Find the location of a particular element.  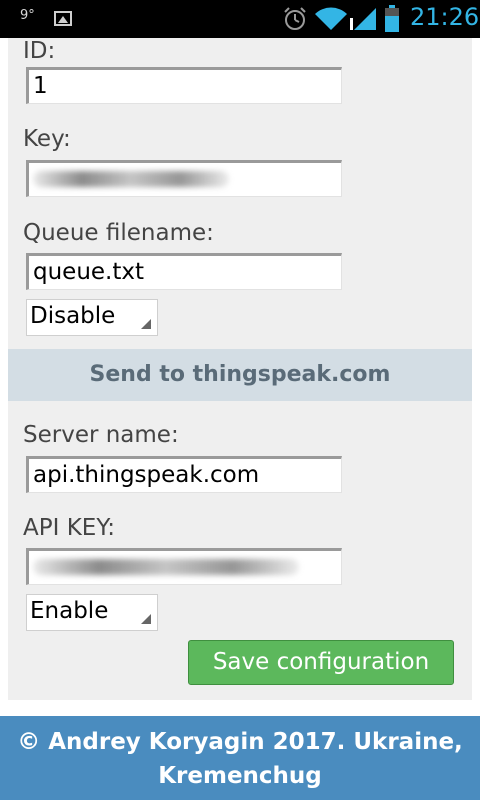

redacted-api-key is located at coordinates (166, 567).